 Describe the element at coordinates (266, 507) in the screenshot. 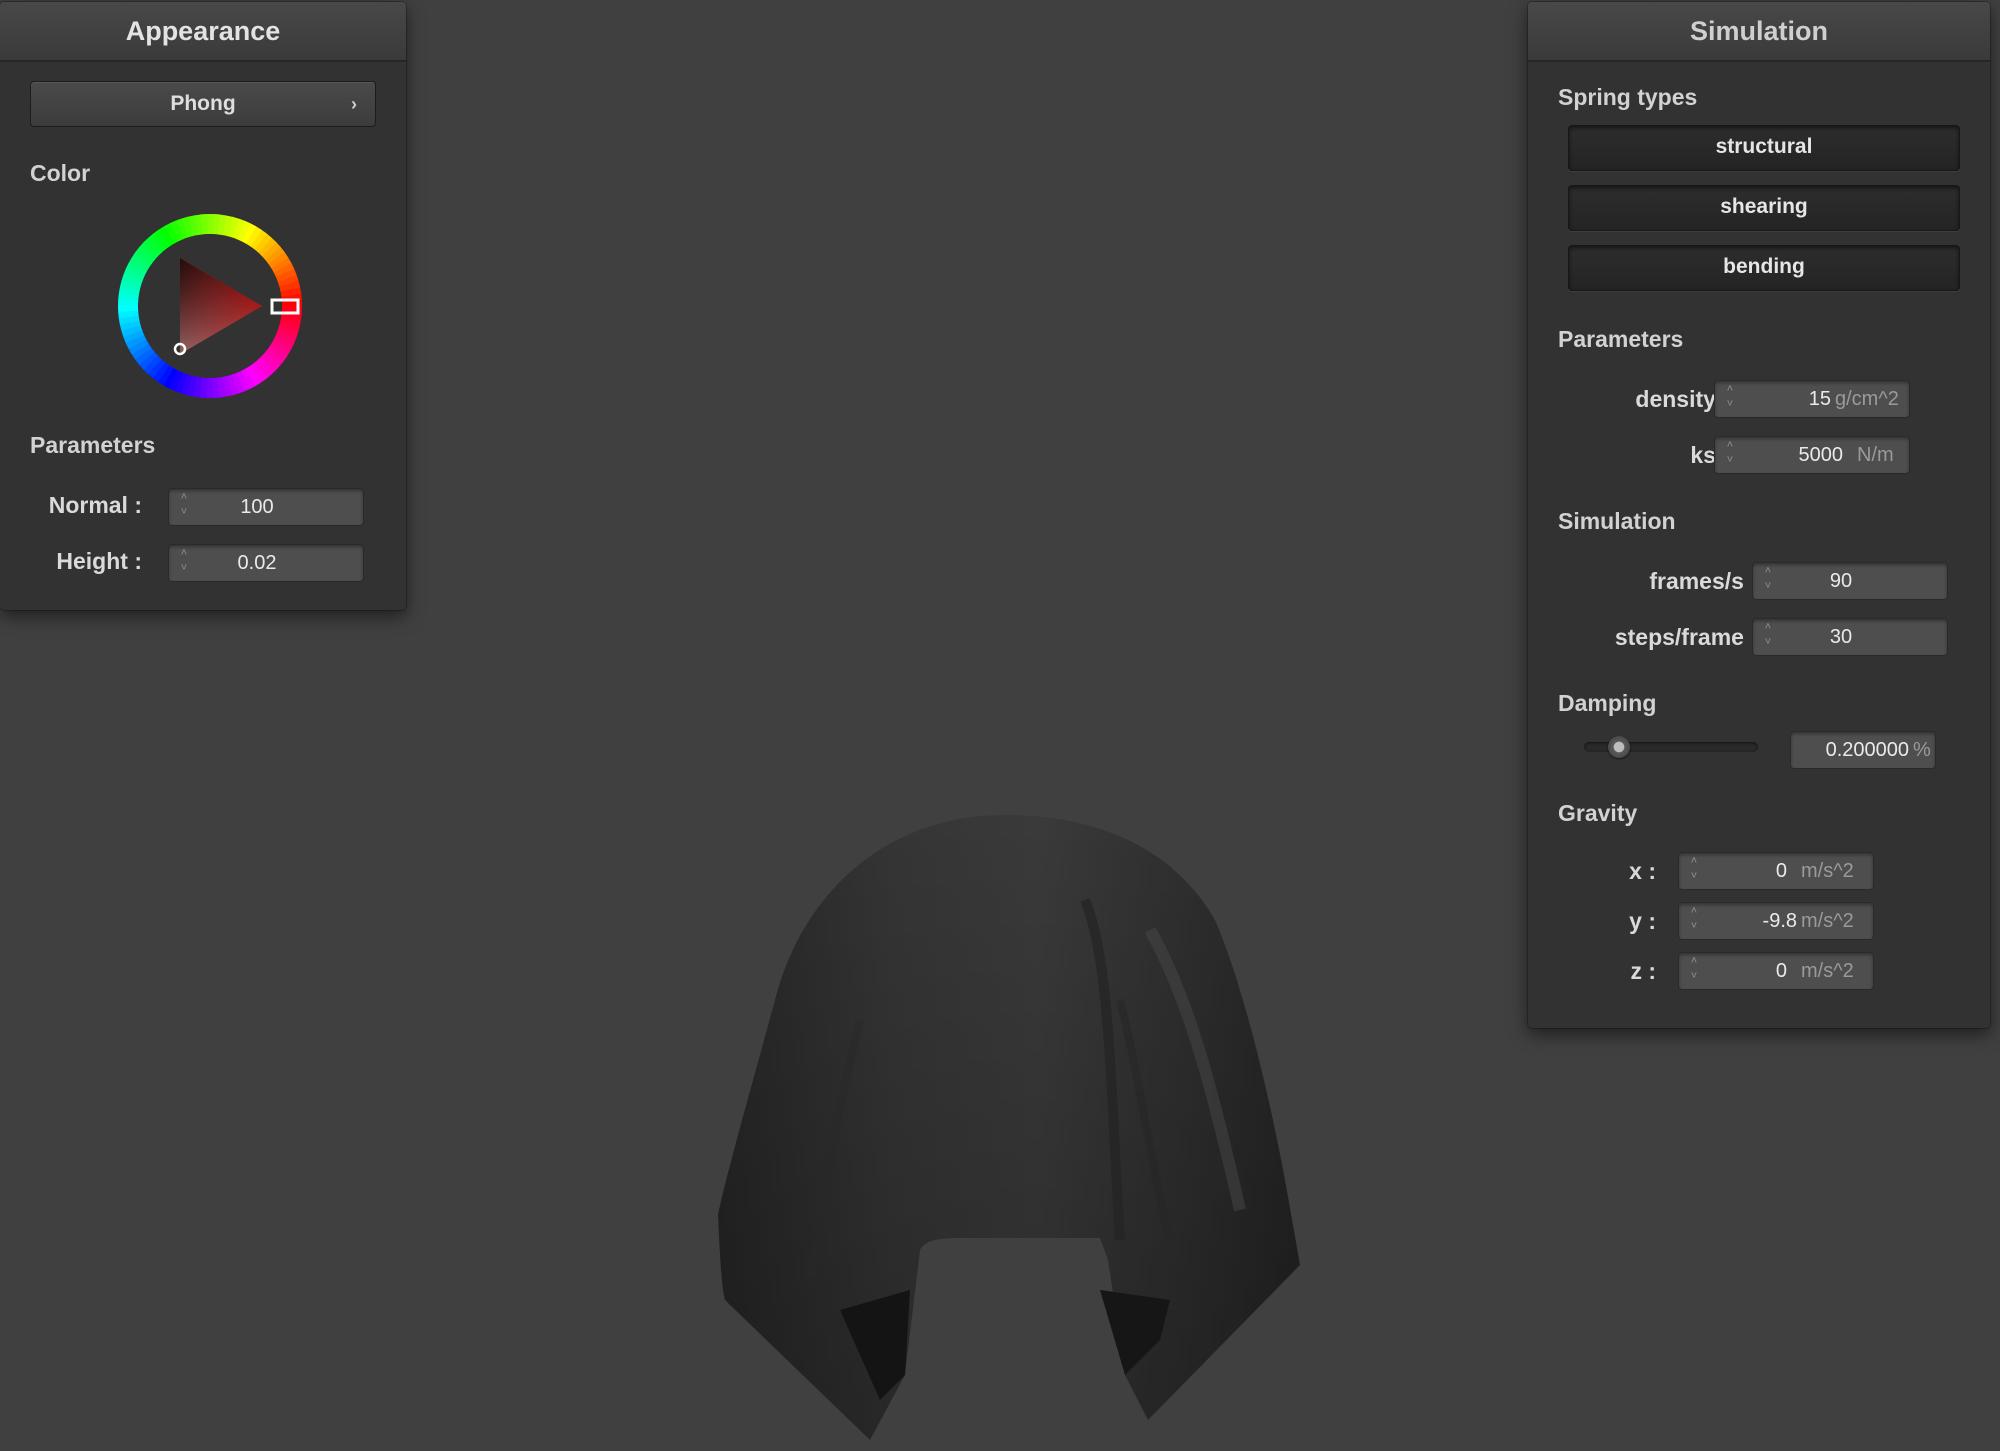

I see `normal-input: ˄ ˅ 100` at that location.